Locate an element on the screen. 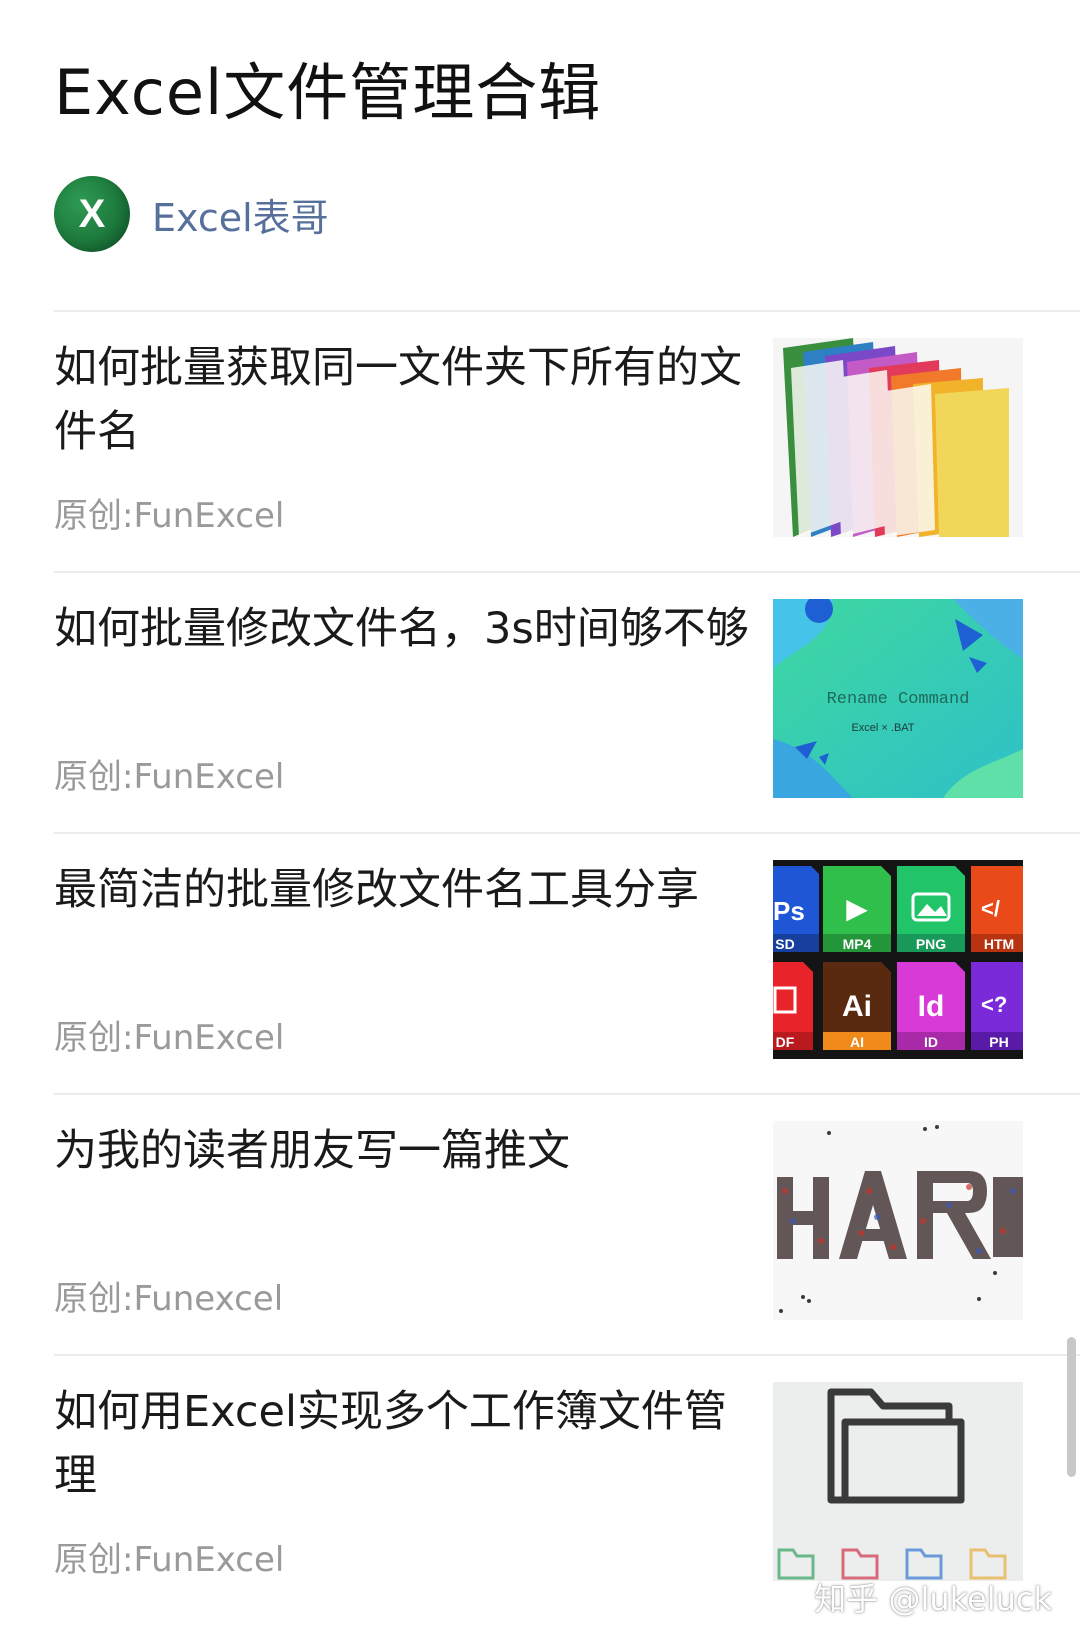 The image size is (1080, 1646). colorful-folders-image is located at coordinates (898, 437).